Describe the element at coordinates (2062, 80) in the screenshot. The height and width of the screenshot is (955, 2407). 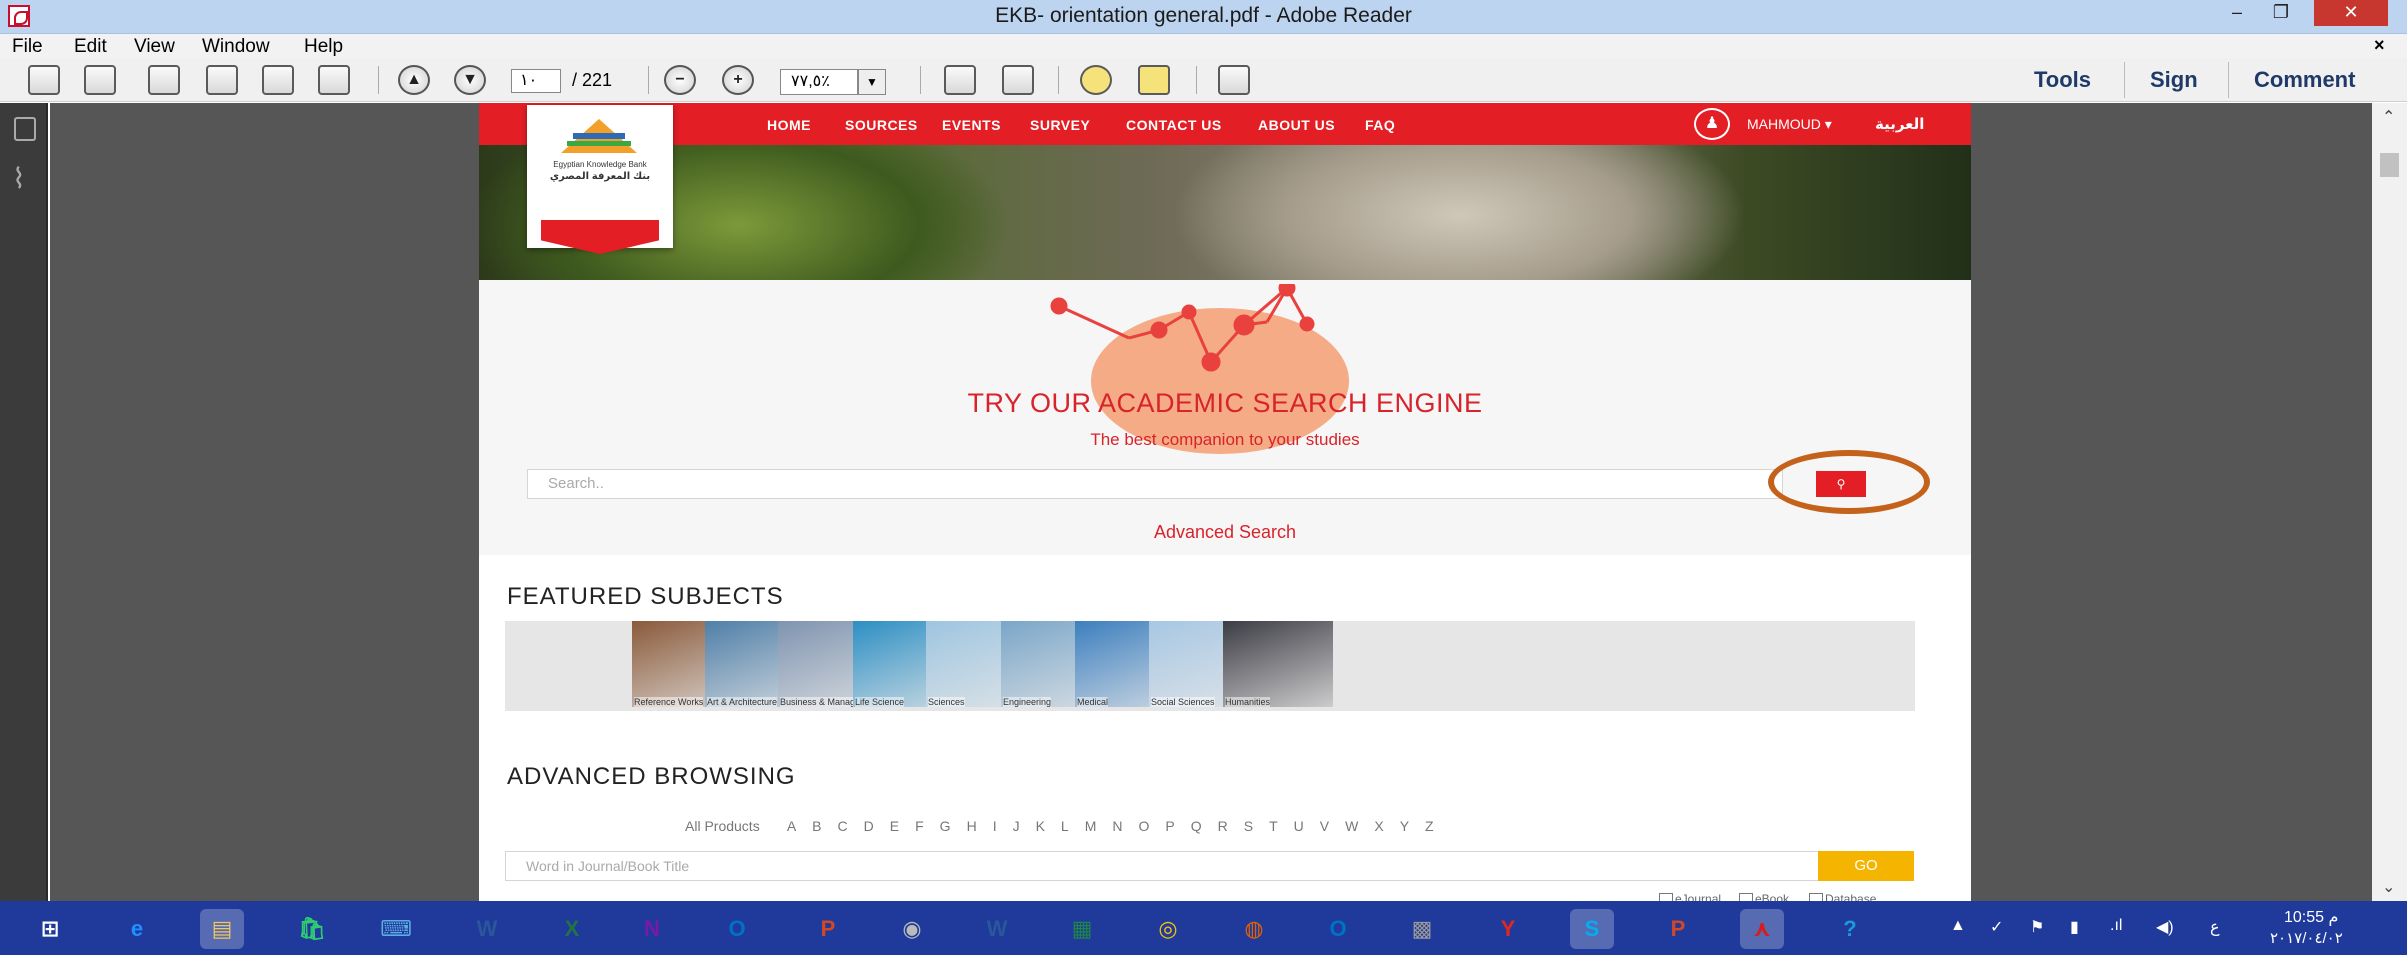
I see `tools-button: Tools` at that location.